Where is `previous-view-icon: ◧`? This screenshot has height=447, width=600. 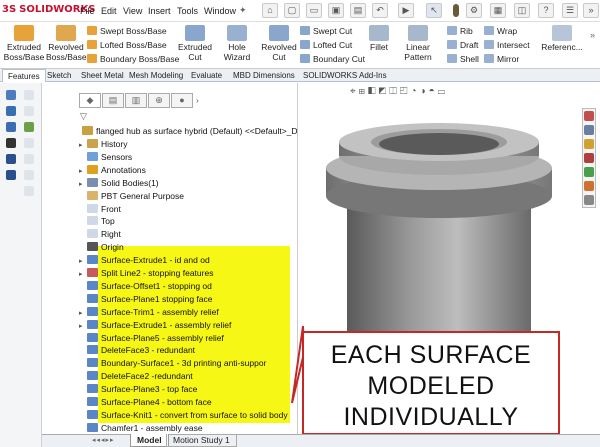 previous-view-icon: ◧ is located at coordinates (373, 91).